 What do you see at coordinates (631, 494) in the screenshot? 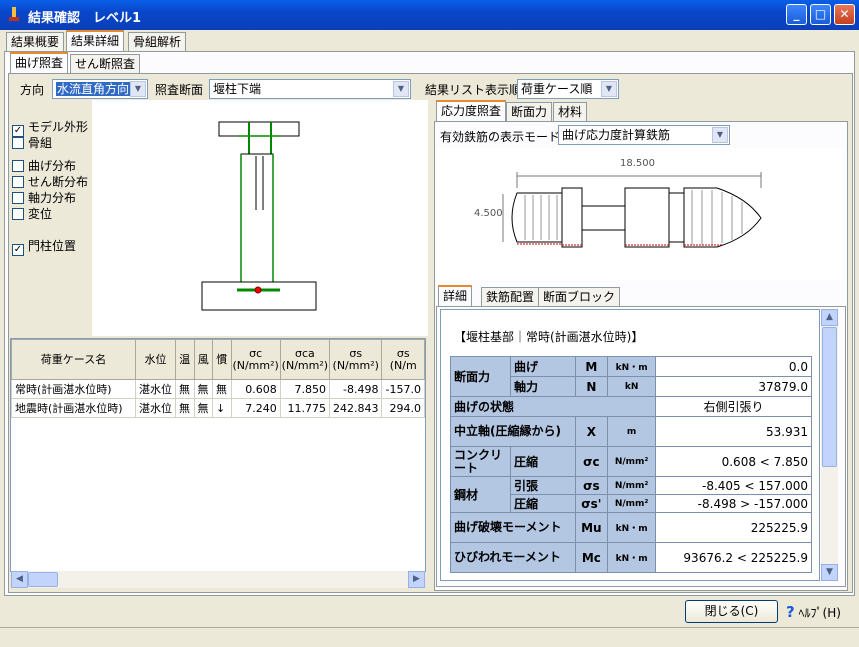
I see `detail-row: 鋼材 引張 σs N/mm² -8.405 < 157.000` at bounding box center [631, 494].